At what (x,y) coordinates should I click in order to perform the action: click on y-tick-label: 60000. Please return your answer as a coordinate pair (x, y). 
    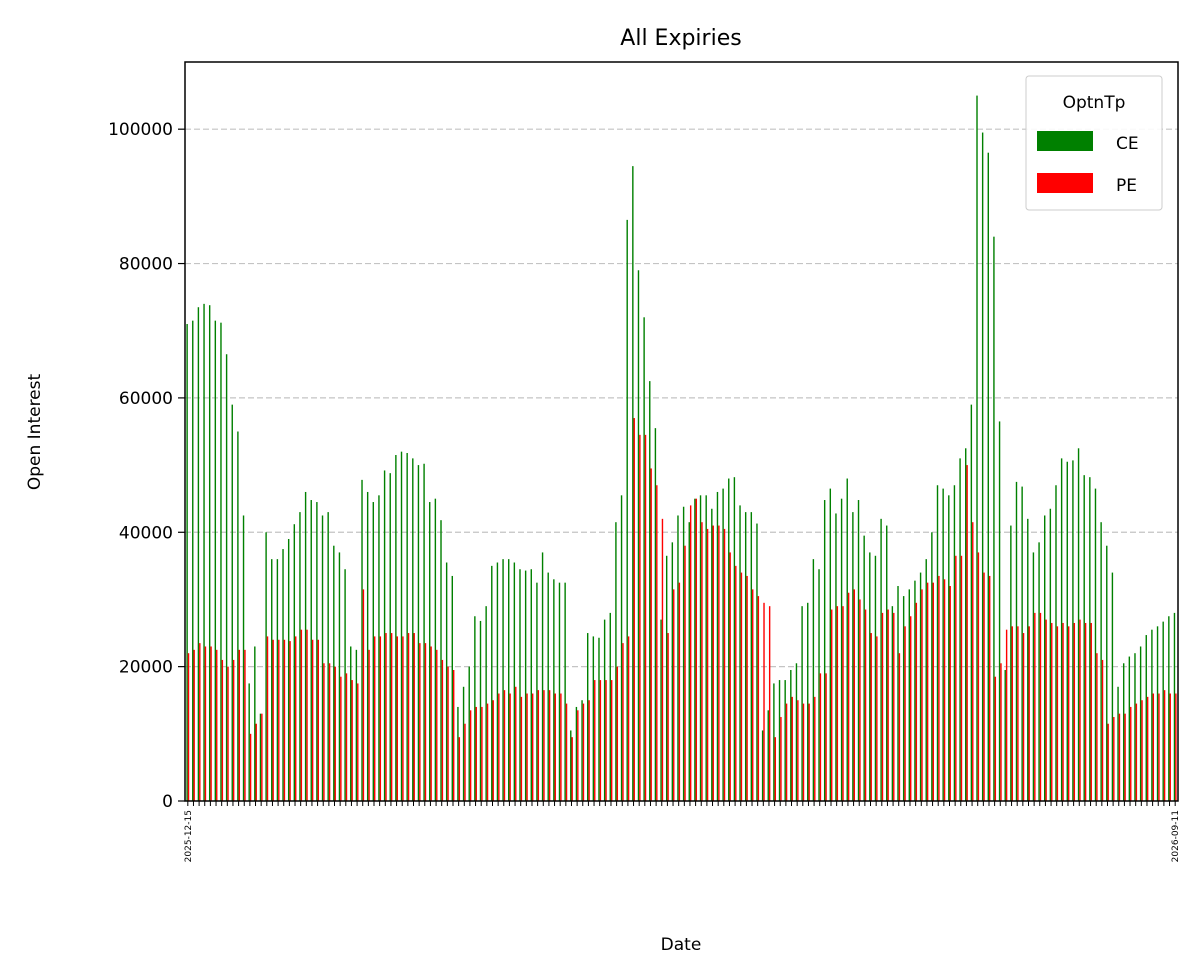
    Looking at the image, I should click on (146, 399).